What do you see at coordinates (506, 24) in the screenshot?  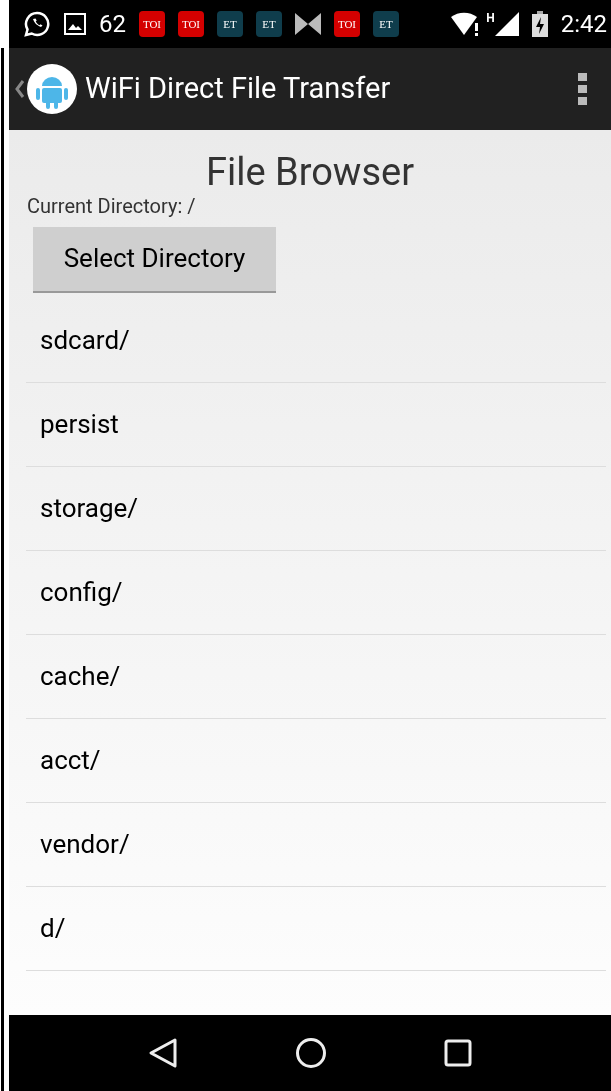 I see `signal-icon` at bounding box center [506, 24].